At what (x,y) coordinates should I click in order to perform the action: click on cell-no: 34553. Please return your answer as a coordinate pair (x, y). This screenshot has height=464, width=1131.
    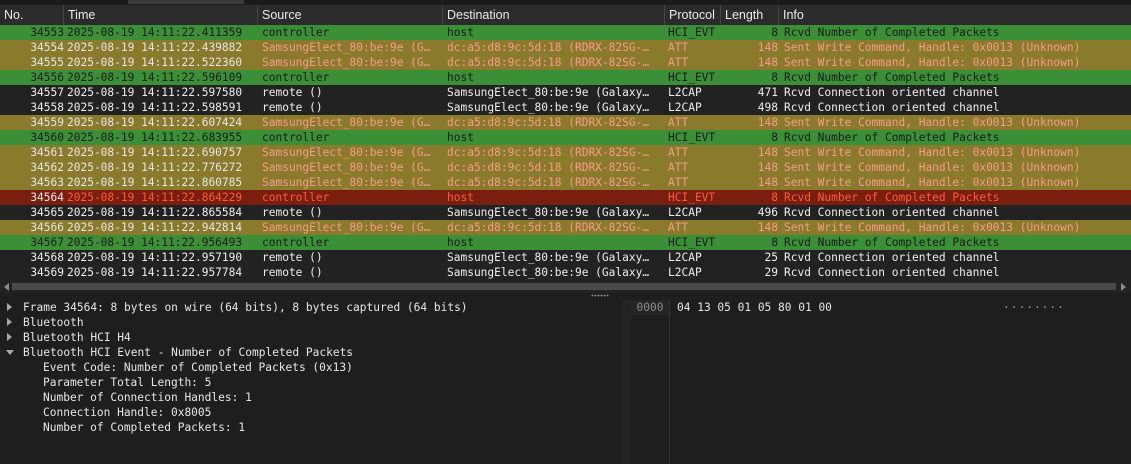
    Looking at the image, I should click on (47, 32).